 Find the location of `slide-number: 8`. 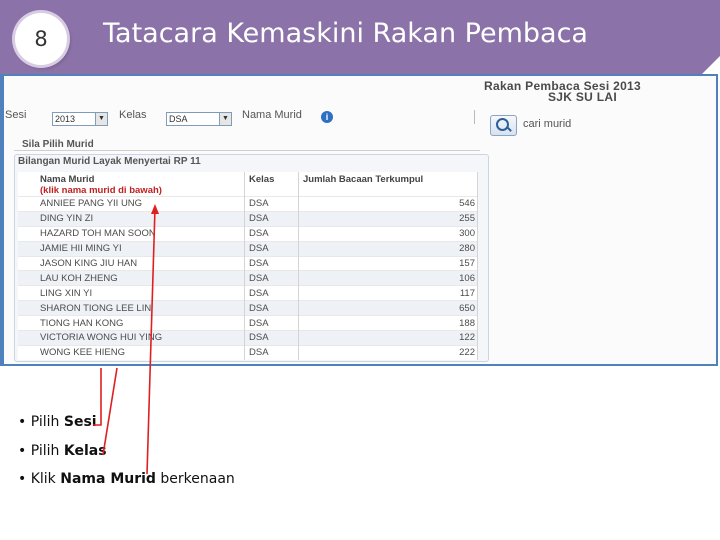

slide-number: 8 is located at coordinates (41, 39).